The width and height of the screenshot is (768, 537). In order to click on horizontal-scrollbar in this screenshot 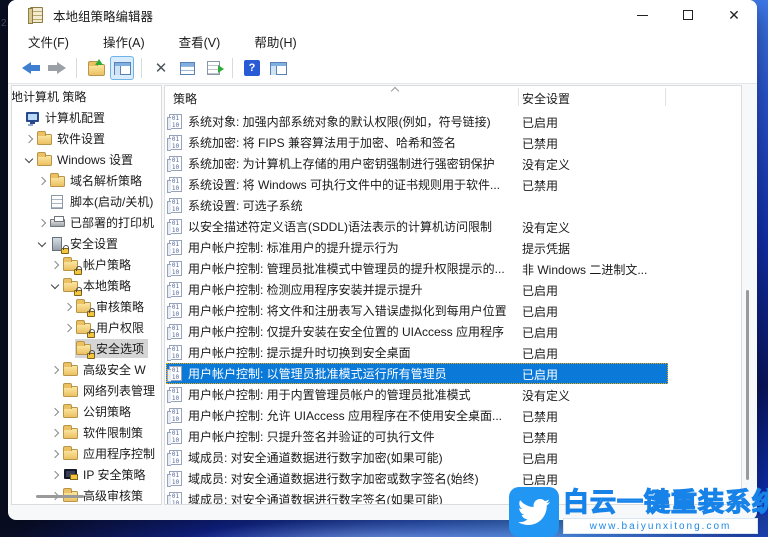, I will do `click(60, 496)`.